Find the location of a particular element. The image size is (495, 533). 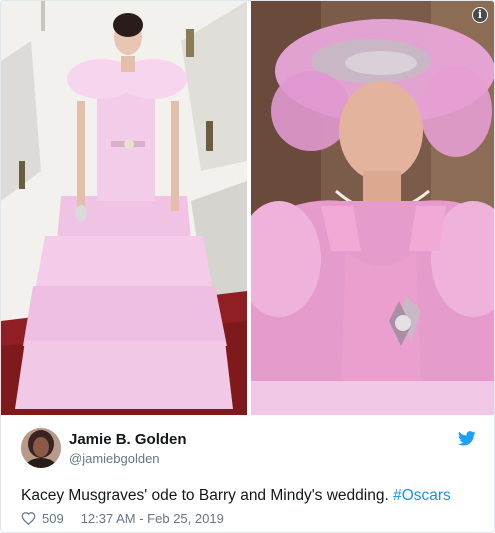

tweet-author: Jamie B. Golden @jamiebgolden is located at coordinates (248, 449).